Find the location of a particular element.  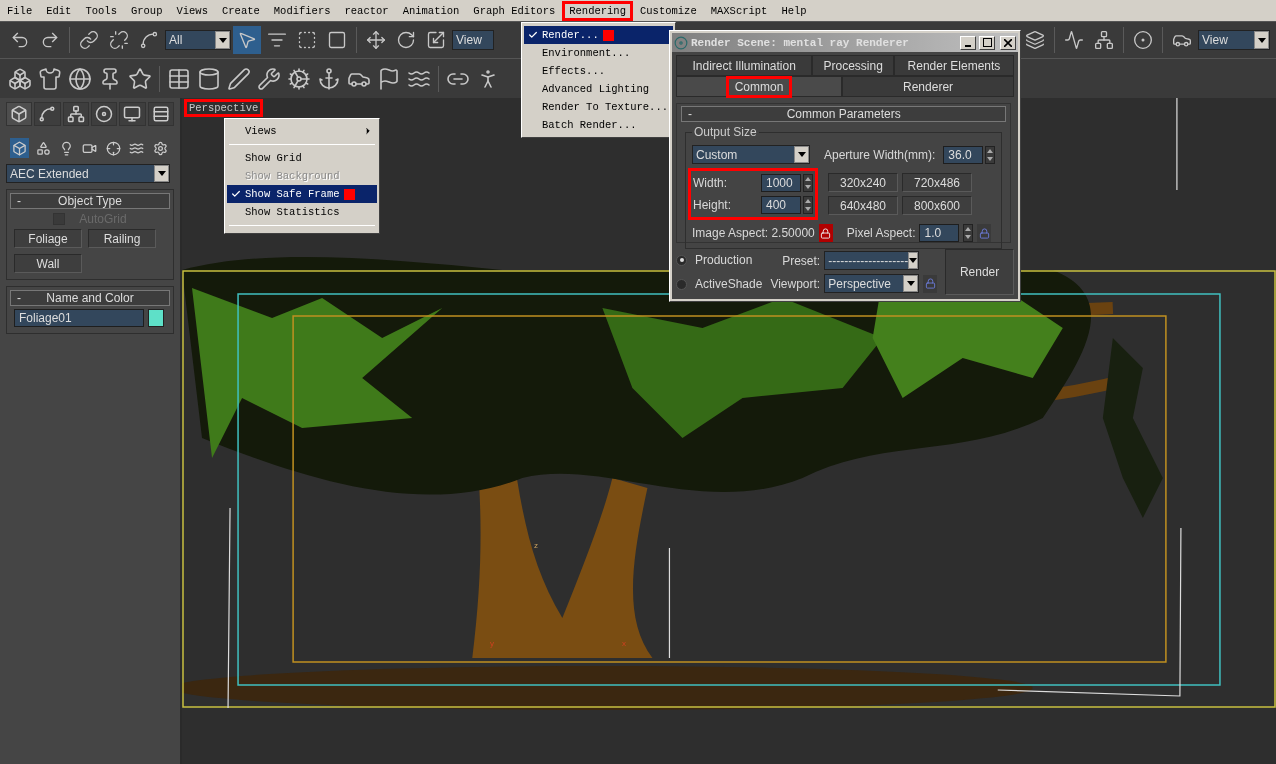

selection-filter-dropdown: All is located at coordinates (198, 40).